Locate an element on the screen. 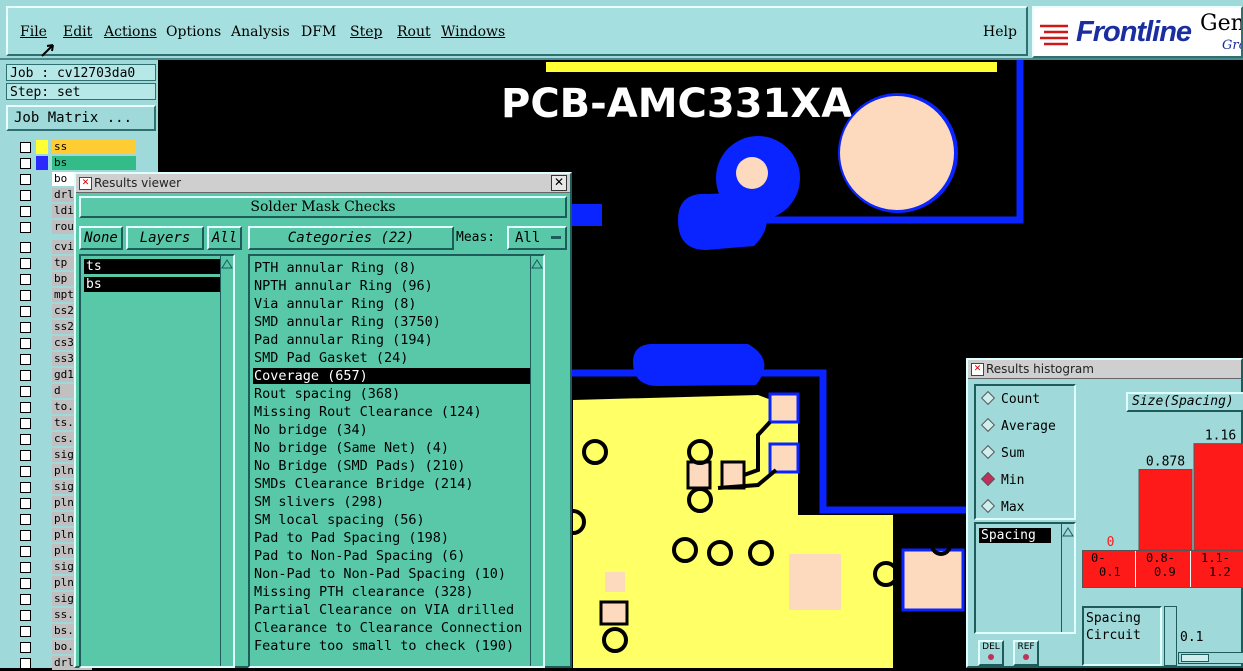 Image resolution: width=1243 pixels, height=671 pixels. all-button: All is located at coordinates (224, 238).